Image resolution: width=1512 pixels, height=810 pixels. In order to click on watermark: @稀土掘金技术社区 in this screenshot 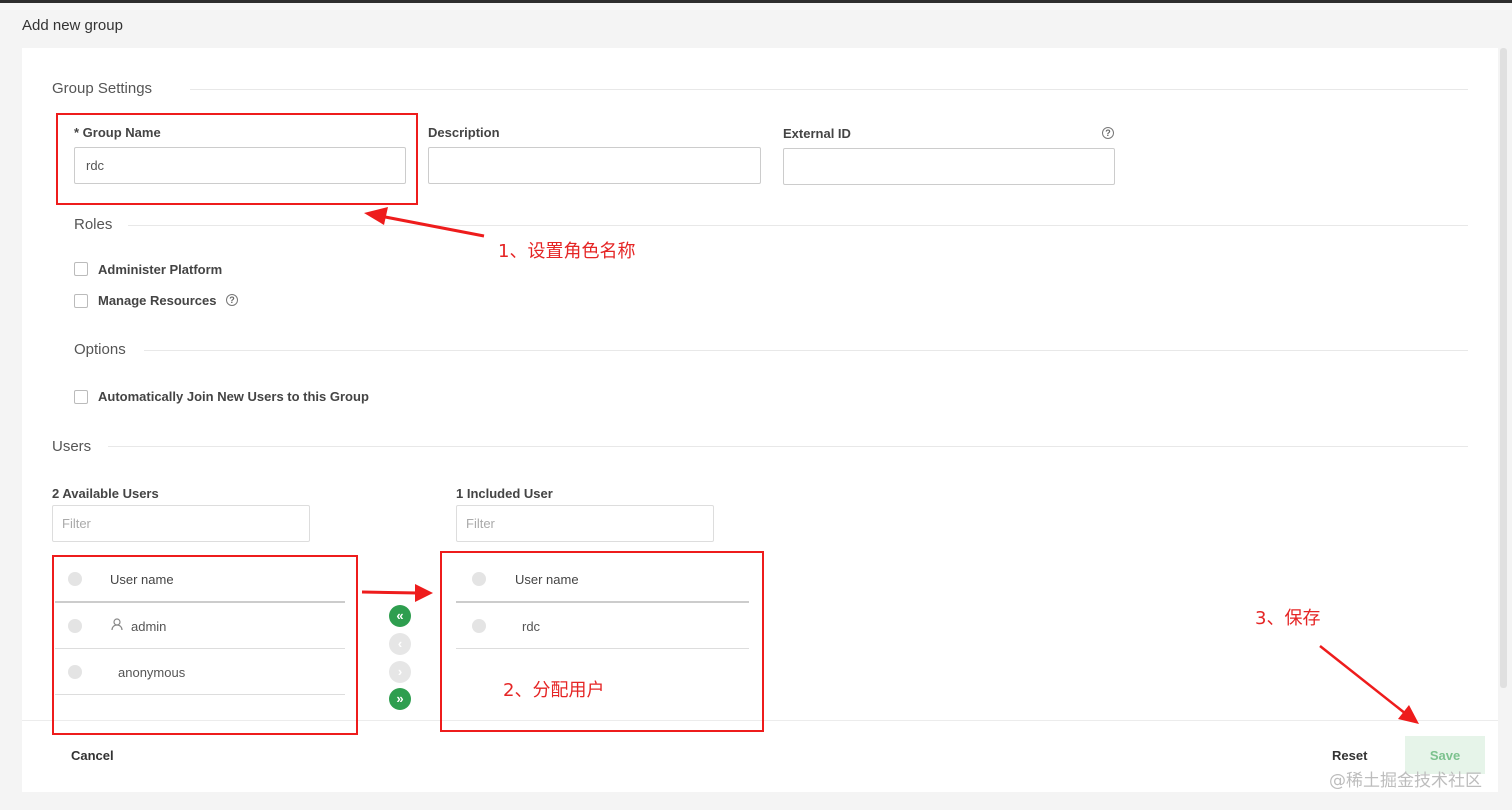, I will do `click(1405, 781)`.